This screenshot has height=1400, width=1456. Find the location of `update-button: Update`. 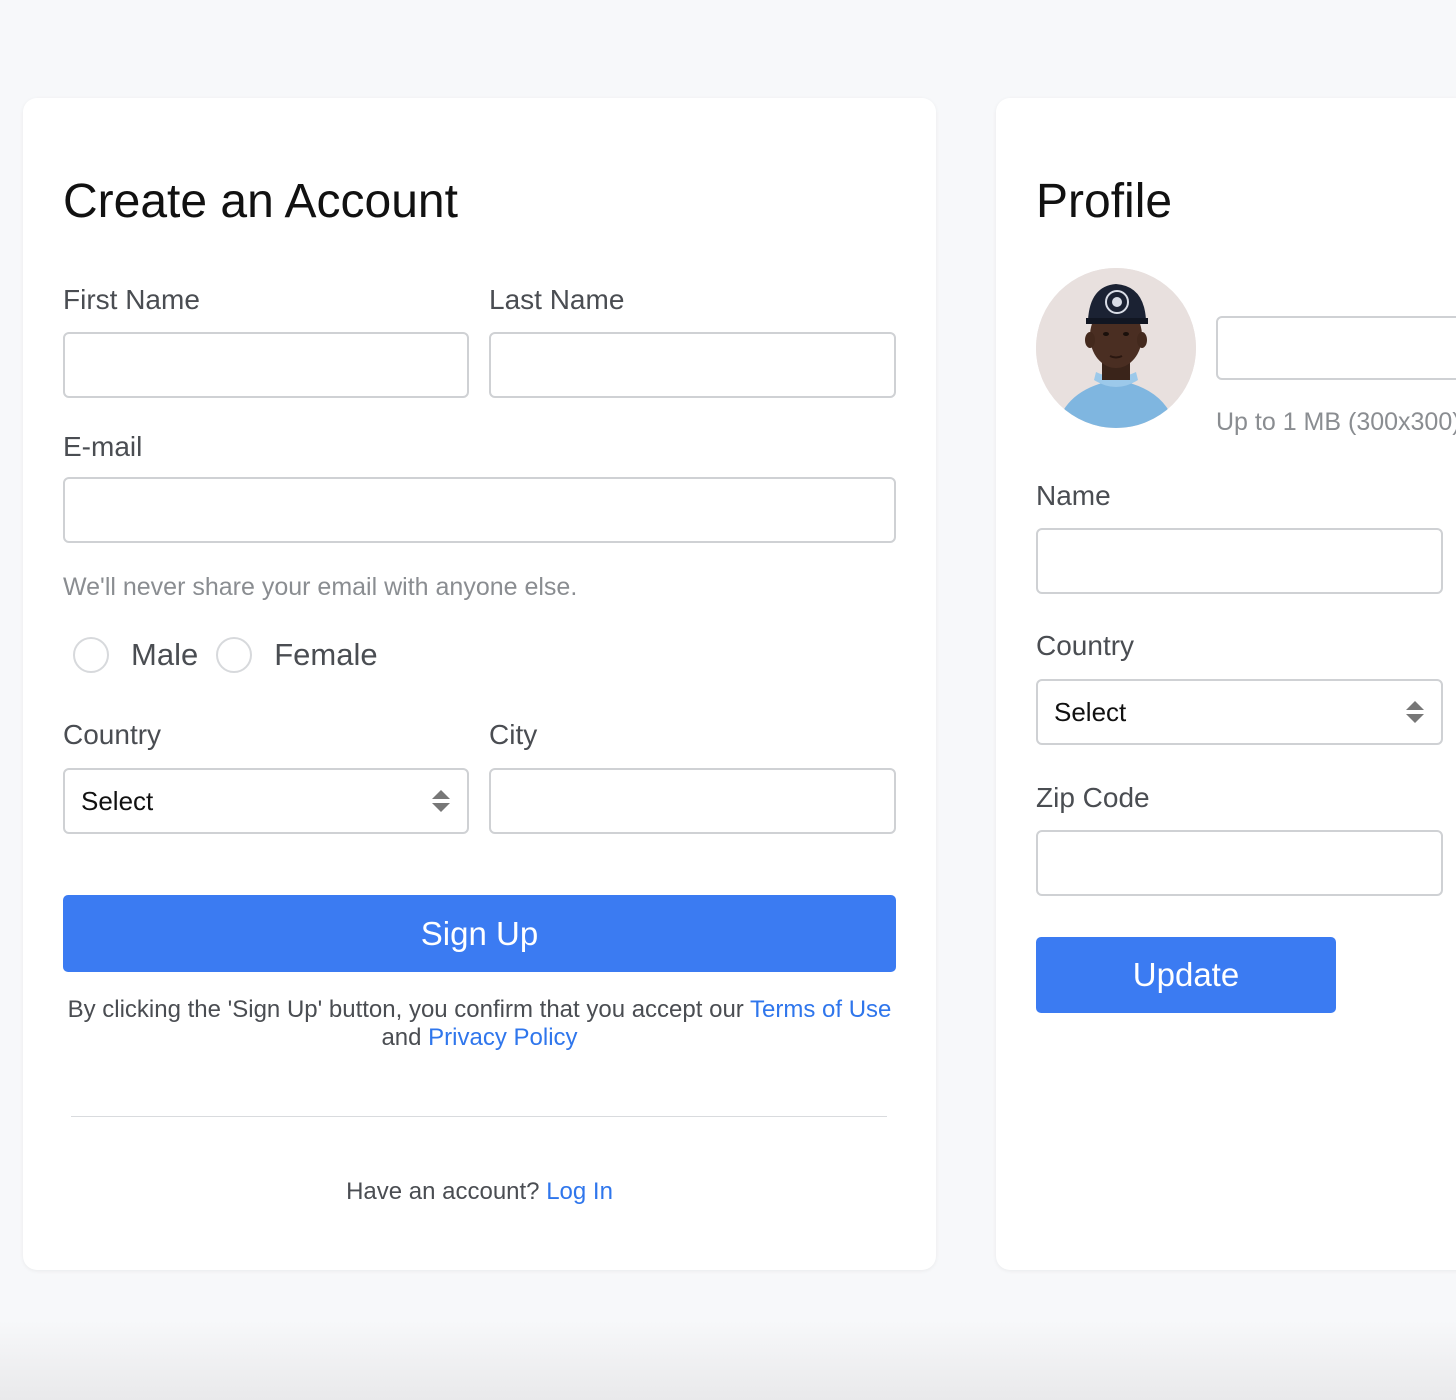

update-button: Update is located at coordinates (1186, 975).